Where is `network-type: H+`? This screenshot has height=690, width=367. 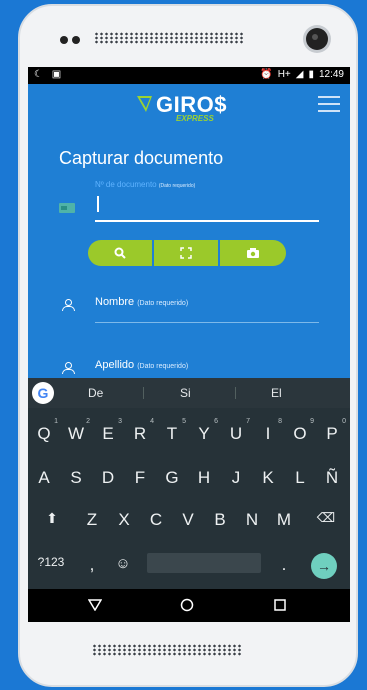 network-type: H+ is located at coordinates (284, 74).